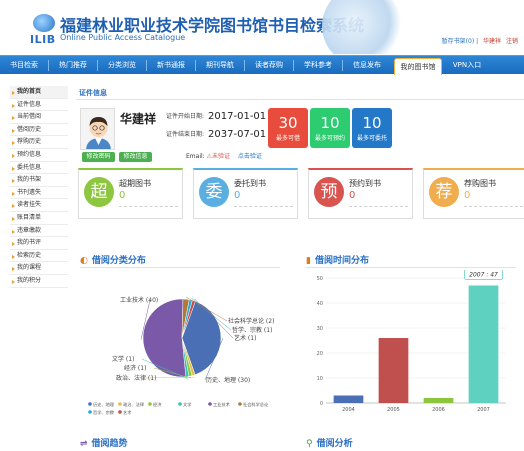 The width and height of the screenshot is (524, 451). What do you see at coordinates (113, 259) in the screenshot?
I see `category-panel-title: ◐ 借阅分类分布` at bounding box center [113, 259].